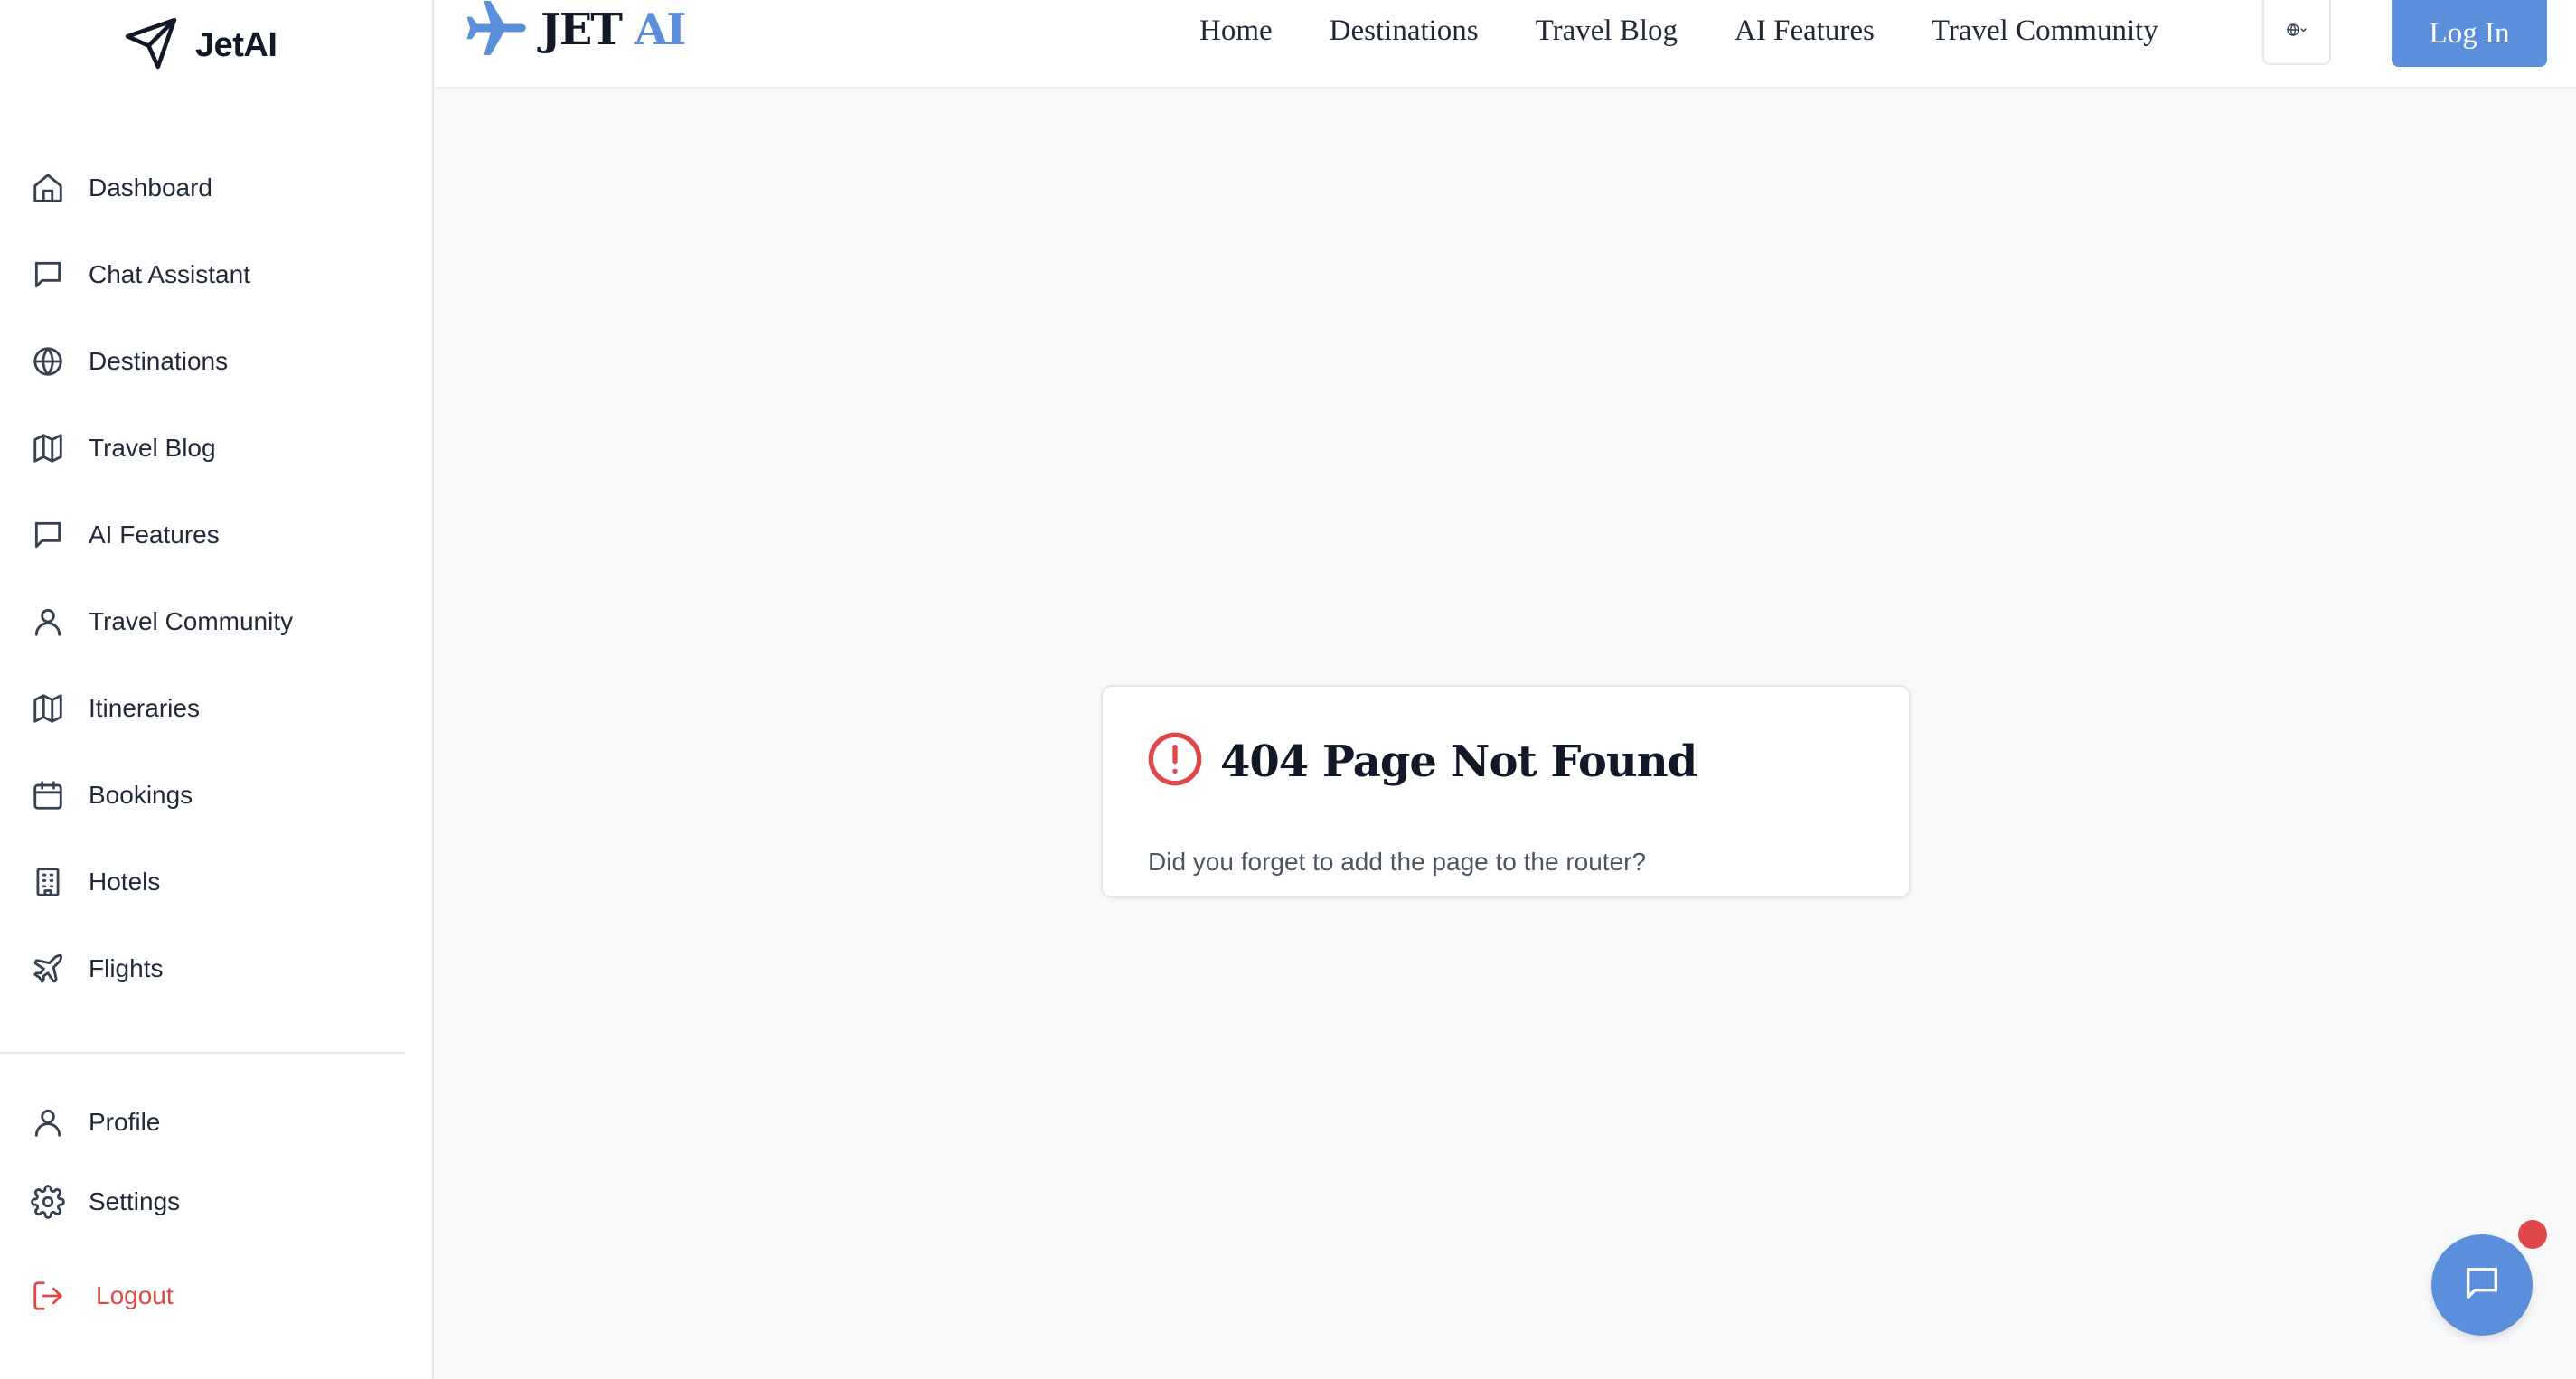 This screenshot has width=2576, height=1379. Describe the element at coordinates (1805, 31) in the screenshot. I see `top-nav-ai-features: AI Features` at that location.